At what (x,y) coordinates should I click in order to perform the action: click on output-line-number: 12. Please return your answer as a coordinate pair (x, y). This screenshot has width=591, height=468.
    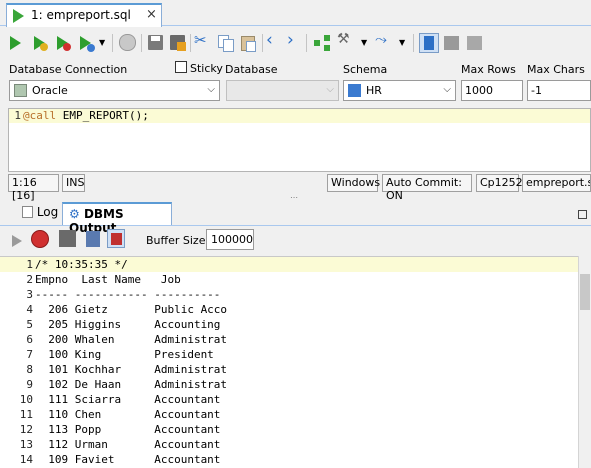
    Looking at the image, I should click on (26, 429).